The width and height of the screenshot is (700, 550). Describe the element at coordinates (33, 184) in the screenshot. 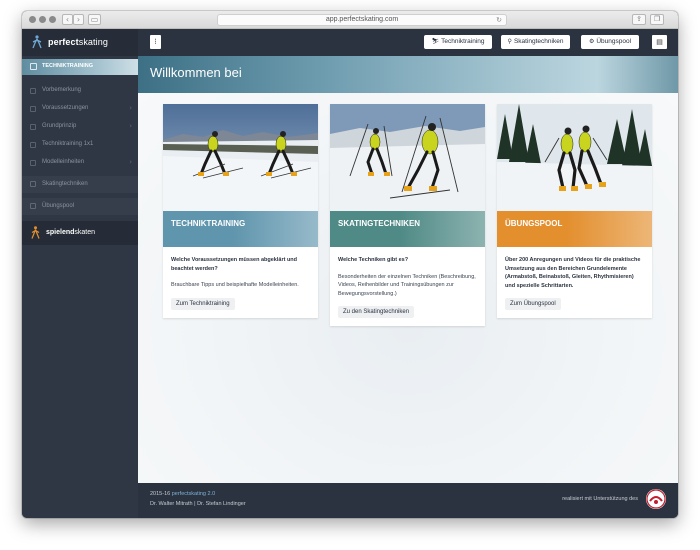

I see `skier-icon` at that location.